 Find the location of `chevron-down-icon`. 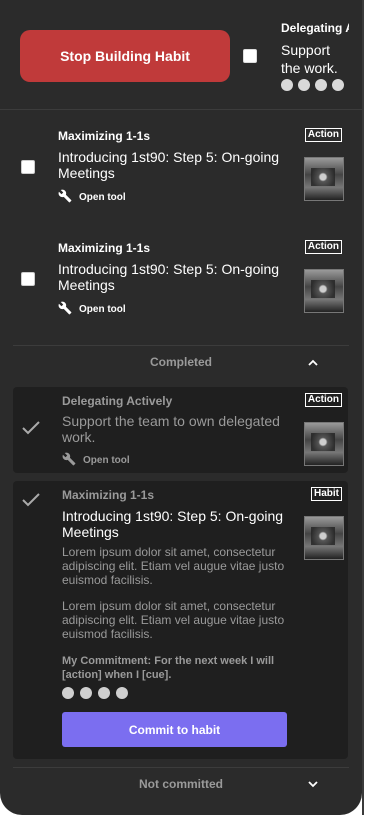

chevron-down-icon is located at coordinates (313, 784).